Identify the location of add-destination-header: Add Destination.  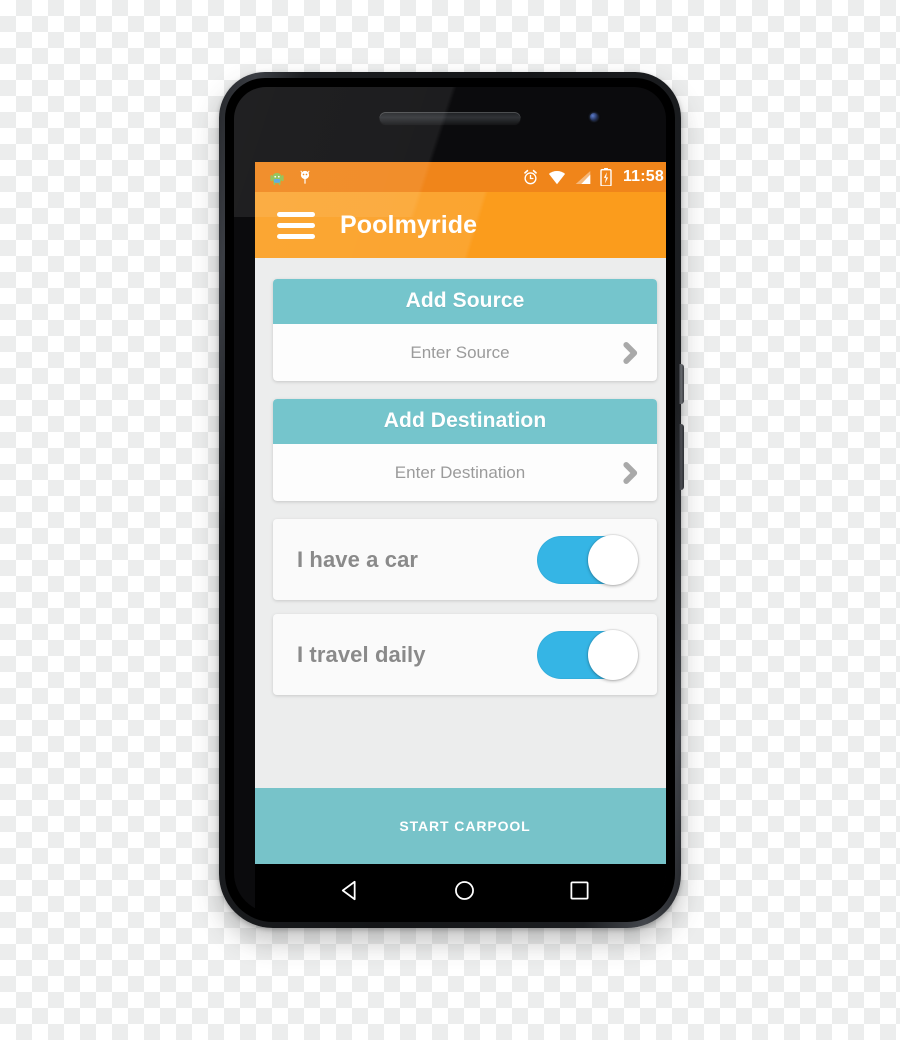
(465, 421).